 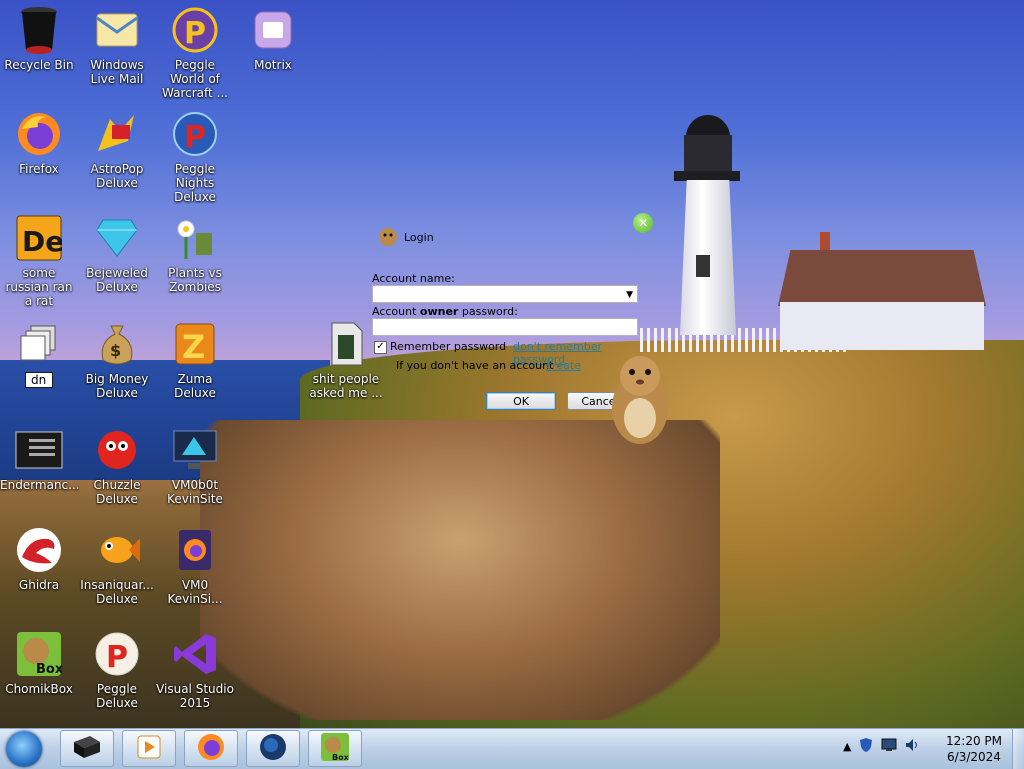 I want to click on mail-envelope-icon, so click(x=117, y=30).